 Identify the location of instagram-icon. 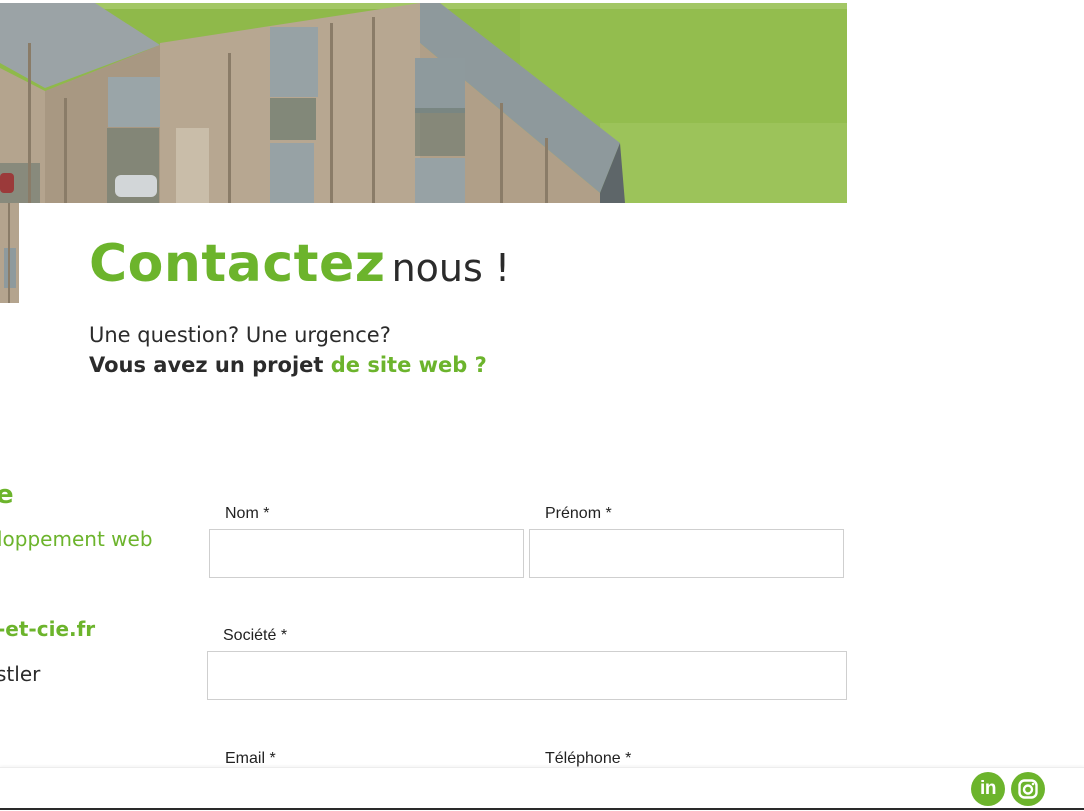
(1028, 789).